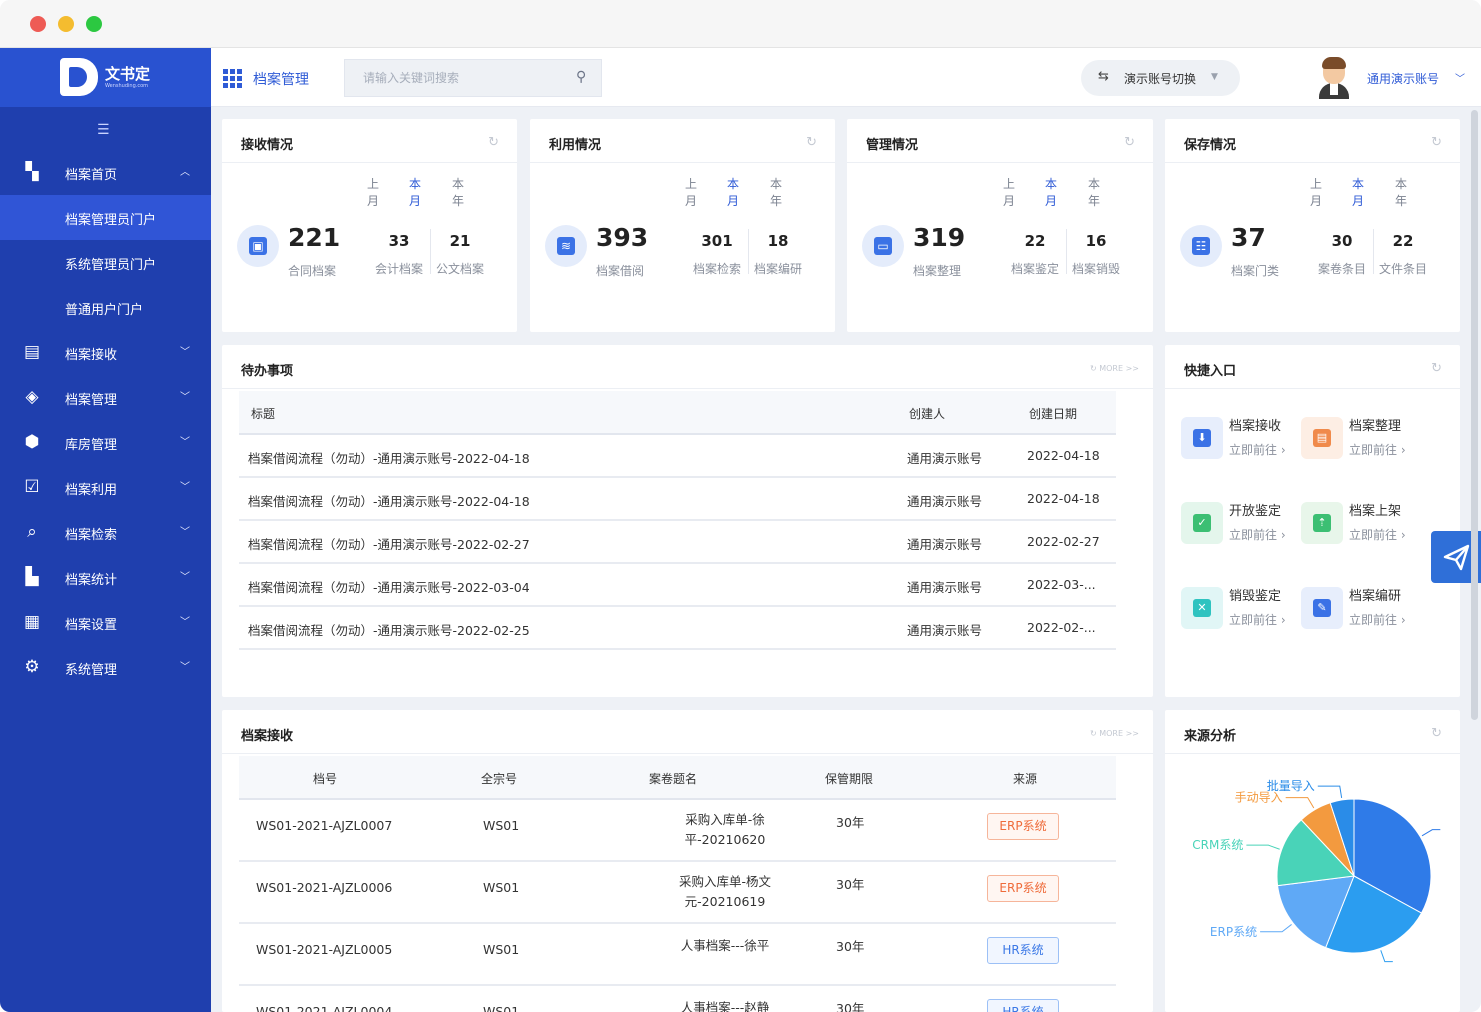 This screenshot has height=1012, width=1481. What do you see at coordinates (103, 130) in the screenshot?
I see `menu-fold-icon: ☰` at bounding box center [103, 130].